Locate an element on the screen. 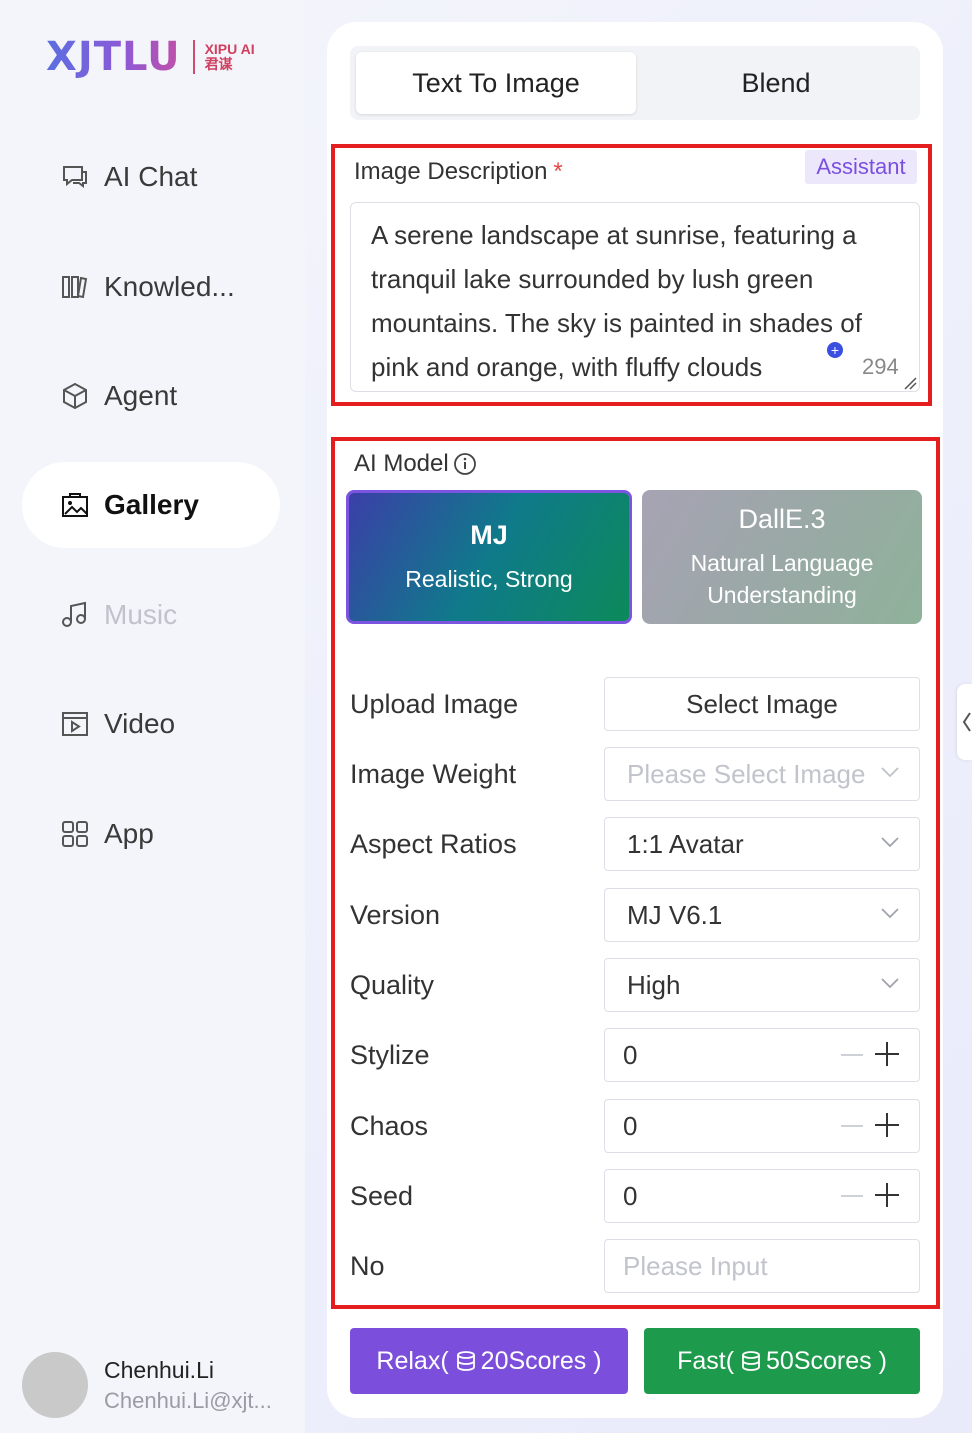  xjtlu-logo: XJTLU XIPU AI 君谋 is located at coordinates (150, 57).